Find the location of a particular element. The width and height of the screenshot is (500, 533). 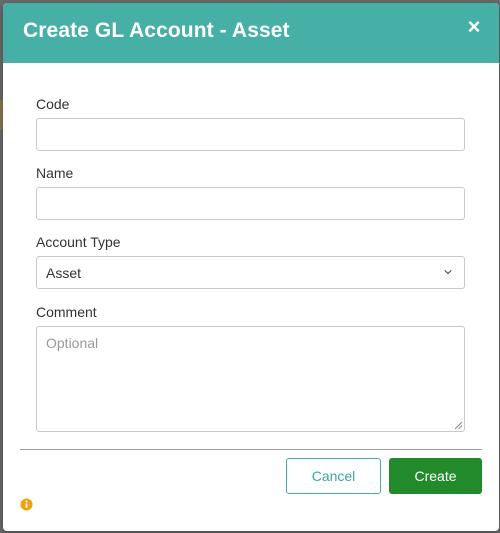

account-type-select: Asset is located at coordinates (250, 272).